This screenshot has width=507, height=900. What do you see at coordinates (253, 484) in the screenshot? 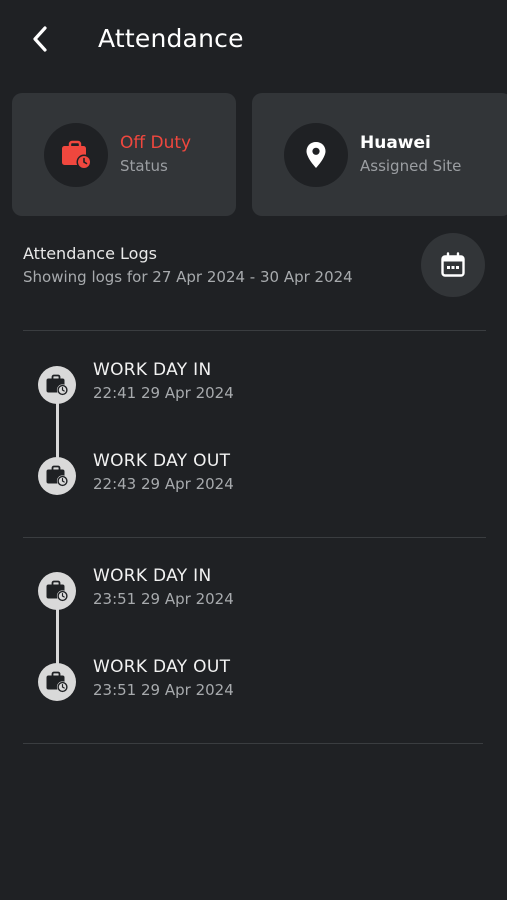
I see `log-entry: WORK DAY OUT 22:43 29 Apr 2024` at bounding box center [253, 484].